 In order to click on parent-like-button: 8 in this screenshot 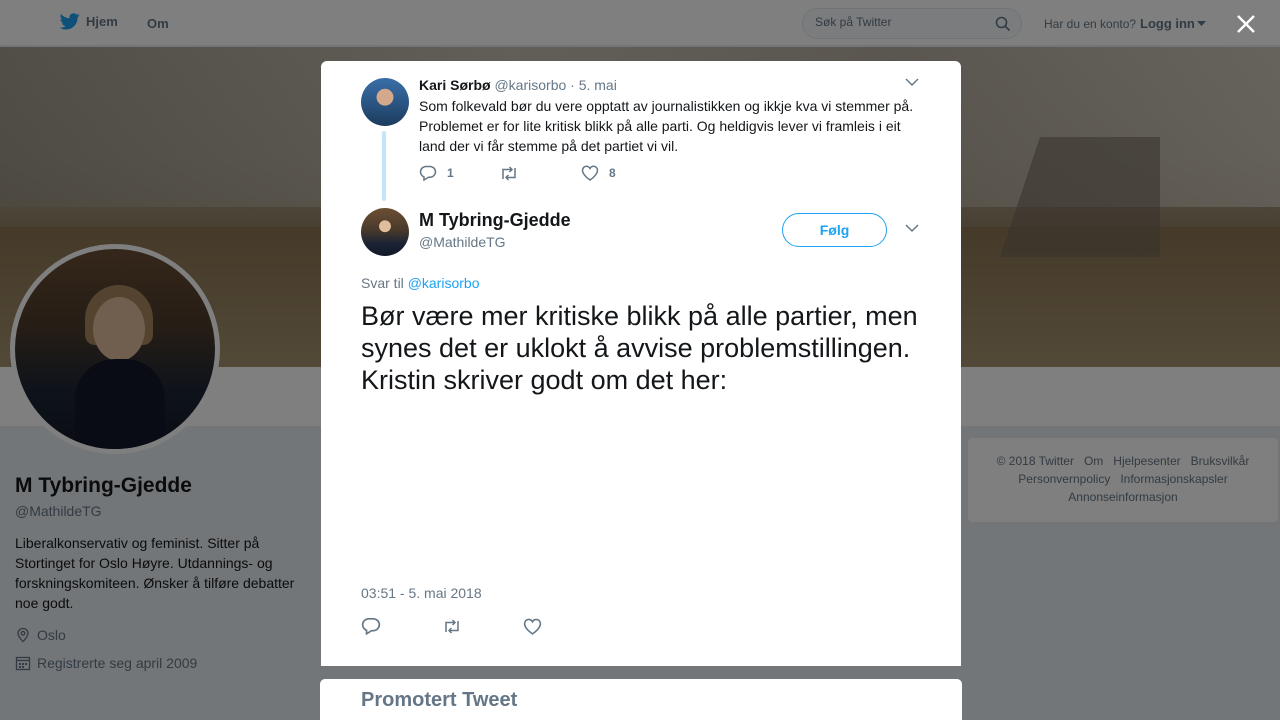, I will do `click(598, 173)`.